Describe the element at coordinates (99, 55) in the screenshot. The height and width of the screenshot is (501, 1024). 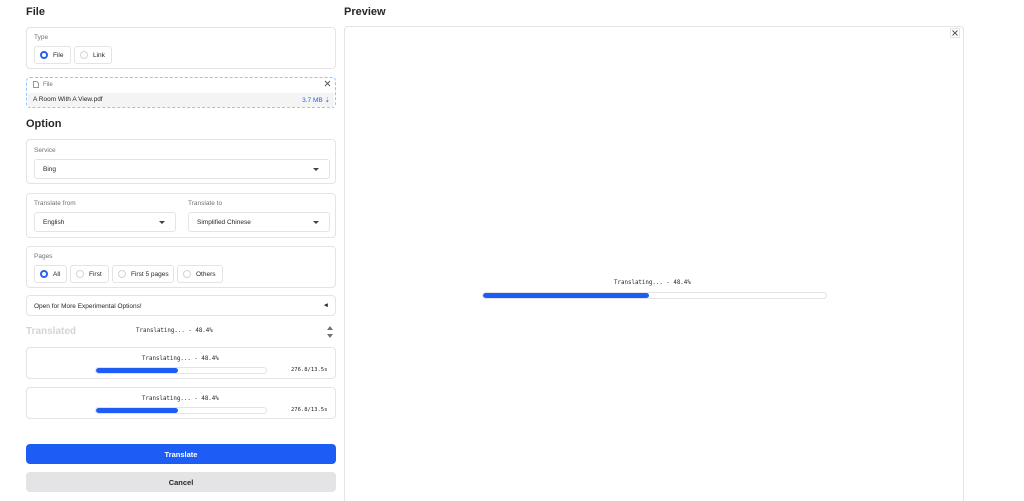
I see `type-option-label: Link` at that location.